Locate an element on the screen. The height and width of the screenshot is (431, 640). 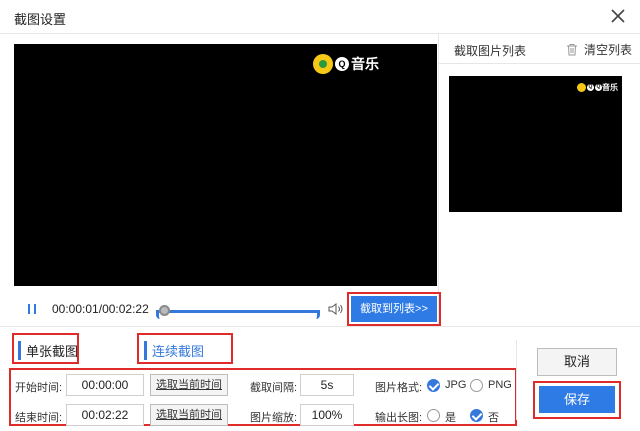
thumbnail-watermark-text: 音乐 is located at coordinates (610, 87).